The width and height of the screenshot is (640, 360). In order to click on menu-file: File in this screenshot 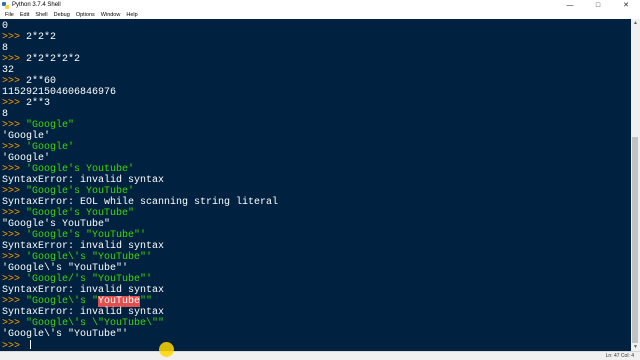, I will do `click(9, 15)`.